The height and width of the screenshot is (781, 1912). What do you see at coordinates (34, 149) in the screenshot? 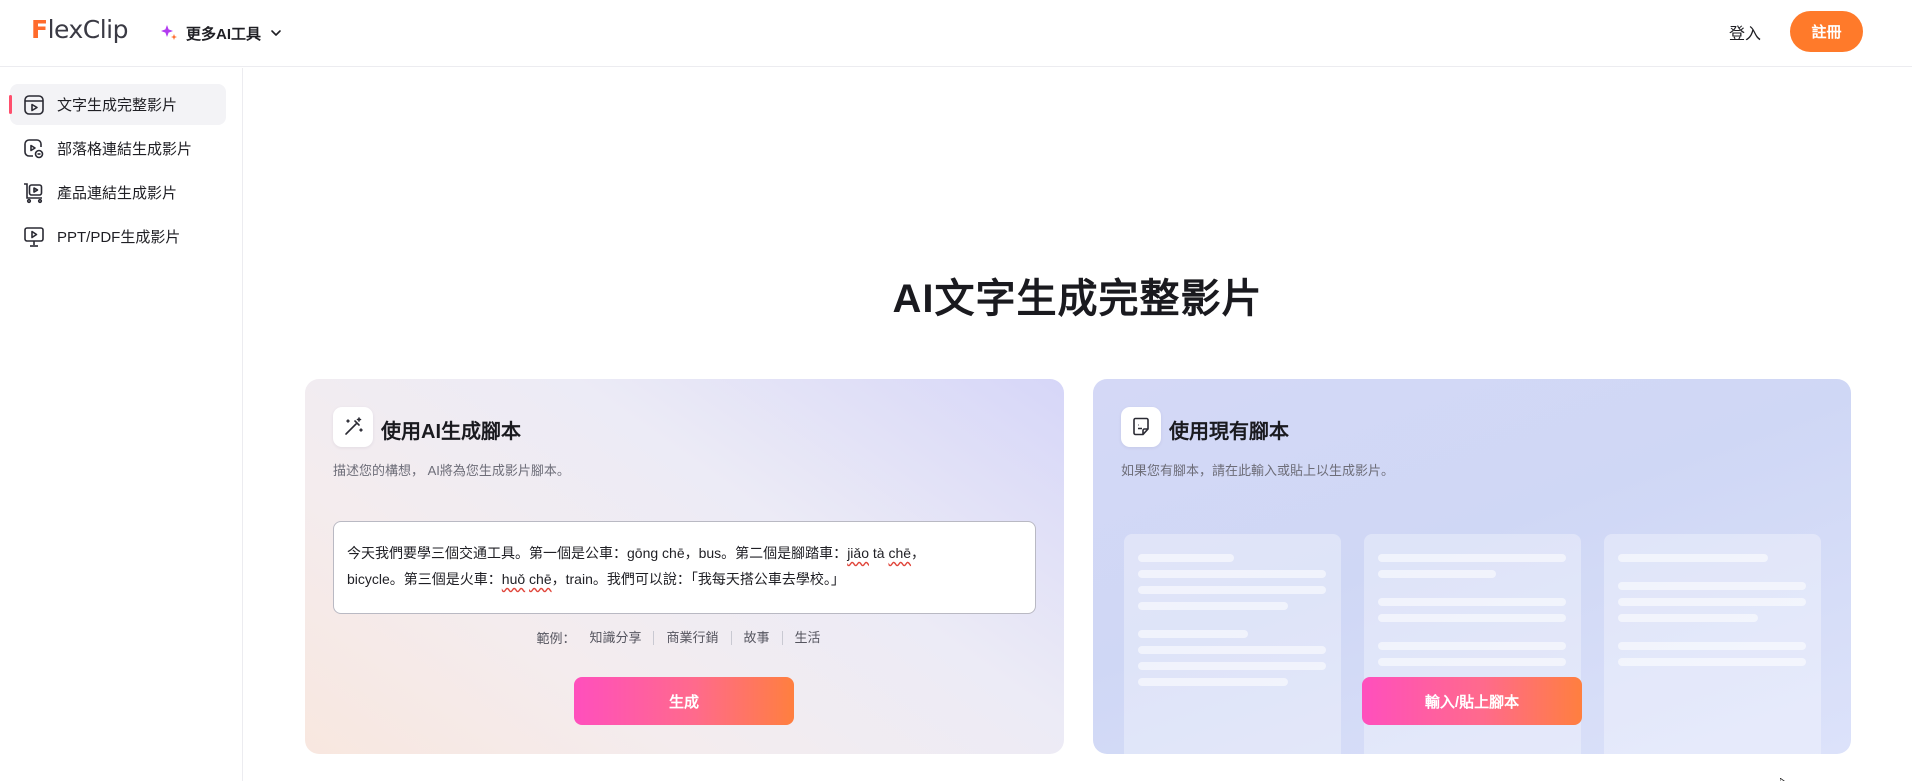
I see `link-video-icon` at bounding box center [34, 149].